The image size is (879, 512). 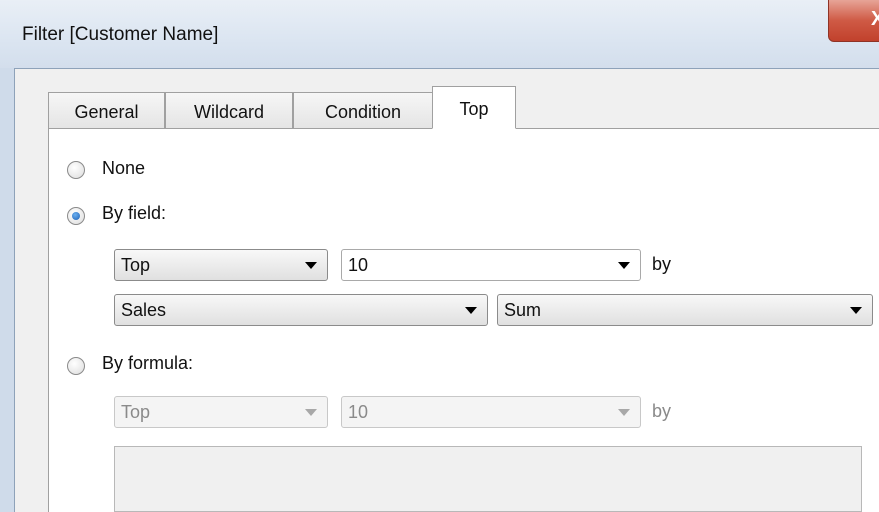 What do you see at coordinates (123, 168) in the screenshot?
I see `radio-none-label: None` at bounding box center [123, 168].